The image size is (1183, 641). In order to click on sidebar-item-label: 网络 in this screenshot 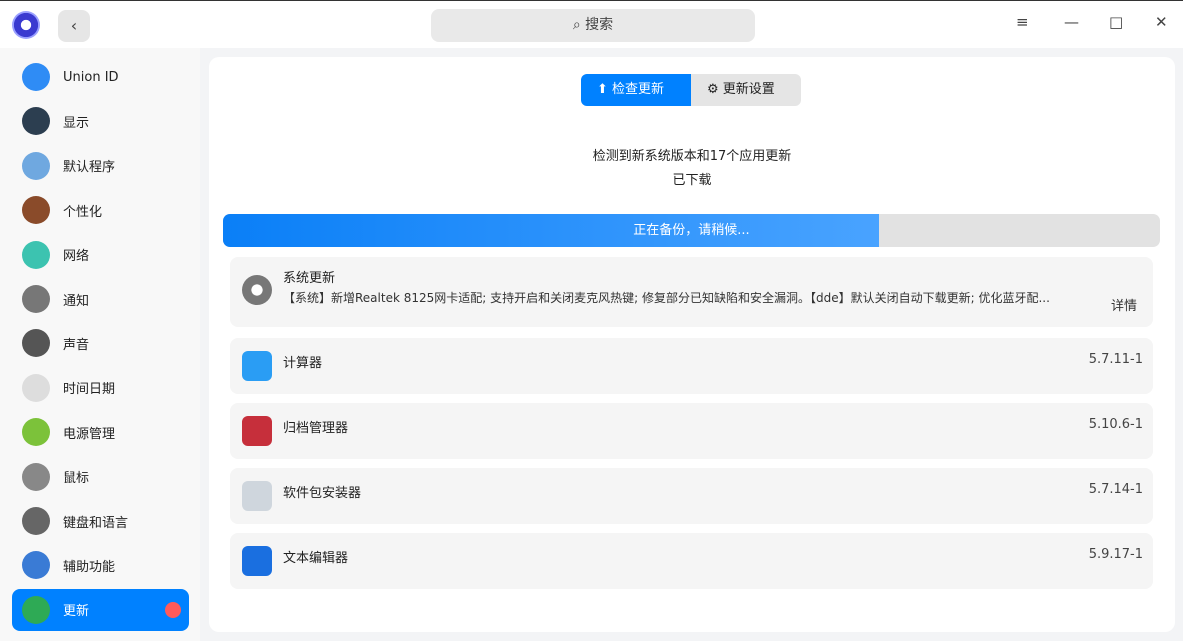, I will do `click(76, 257)`.